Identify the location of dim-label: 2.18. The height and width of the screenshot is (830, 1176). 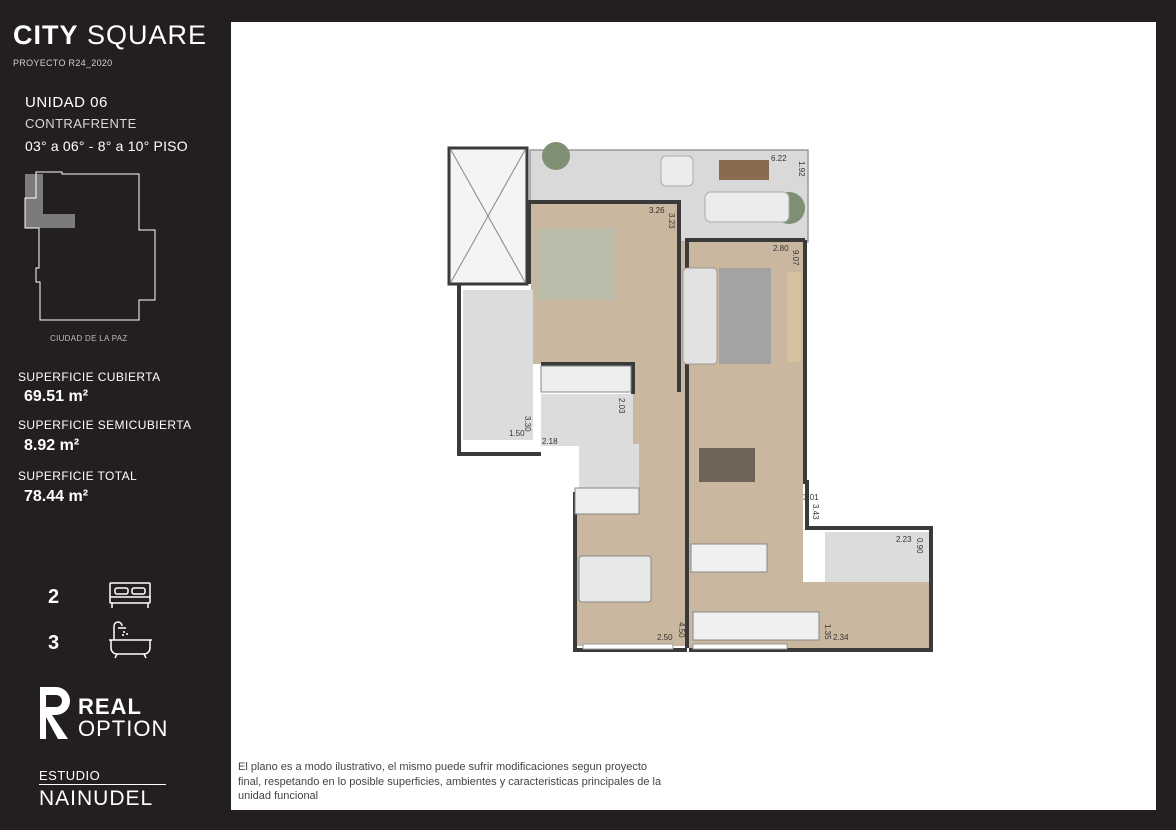
(550, 441).